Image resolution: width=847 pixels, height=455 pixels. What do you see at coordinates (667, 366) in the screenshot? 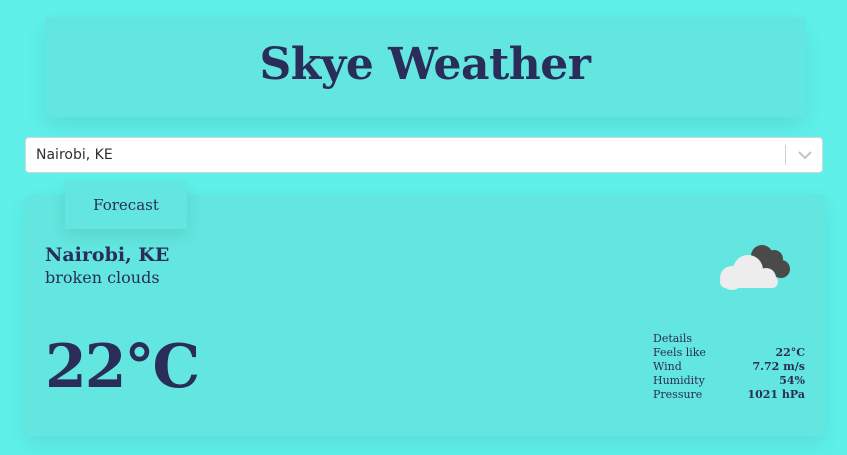
I see `detail-label: Wind` at bounding box center [667, 366].